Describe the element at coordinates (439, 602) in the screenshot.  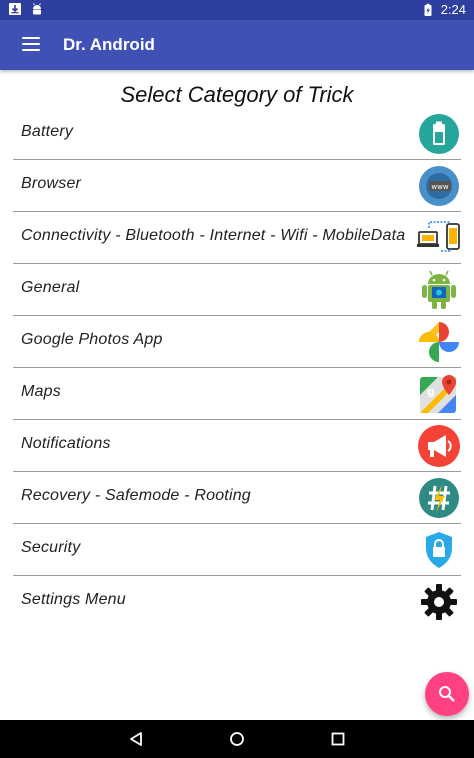
I see `gear-icon` at that location.